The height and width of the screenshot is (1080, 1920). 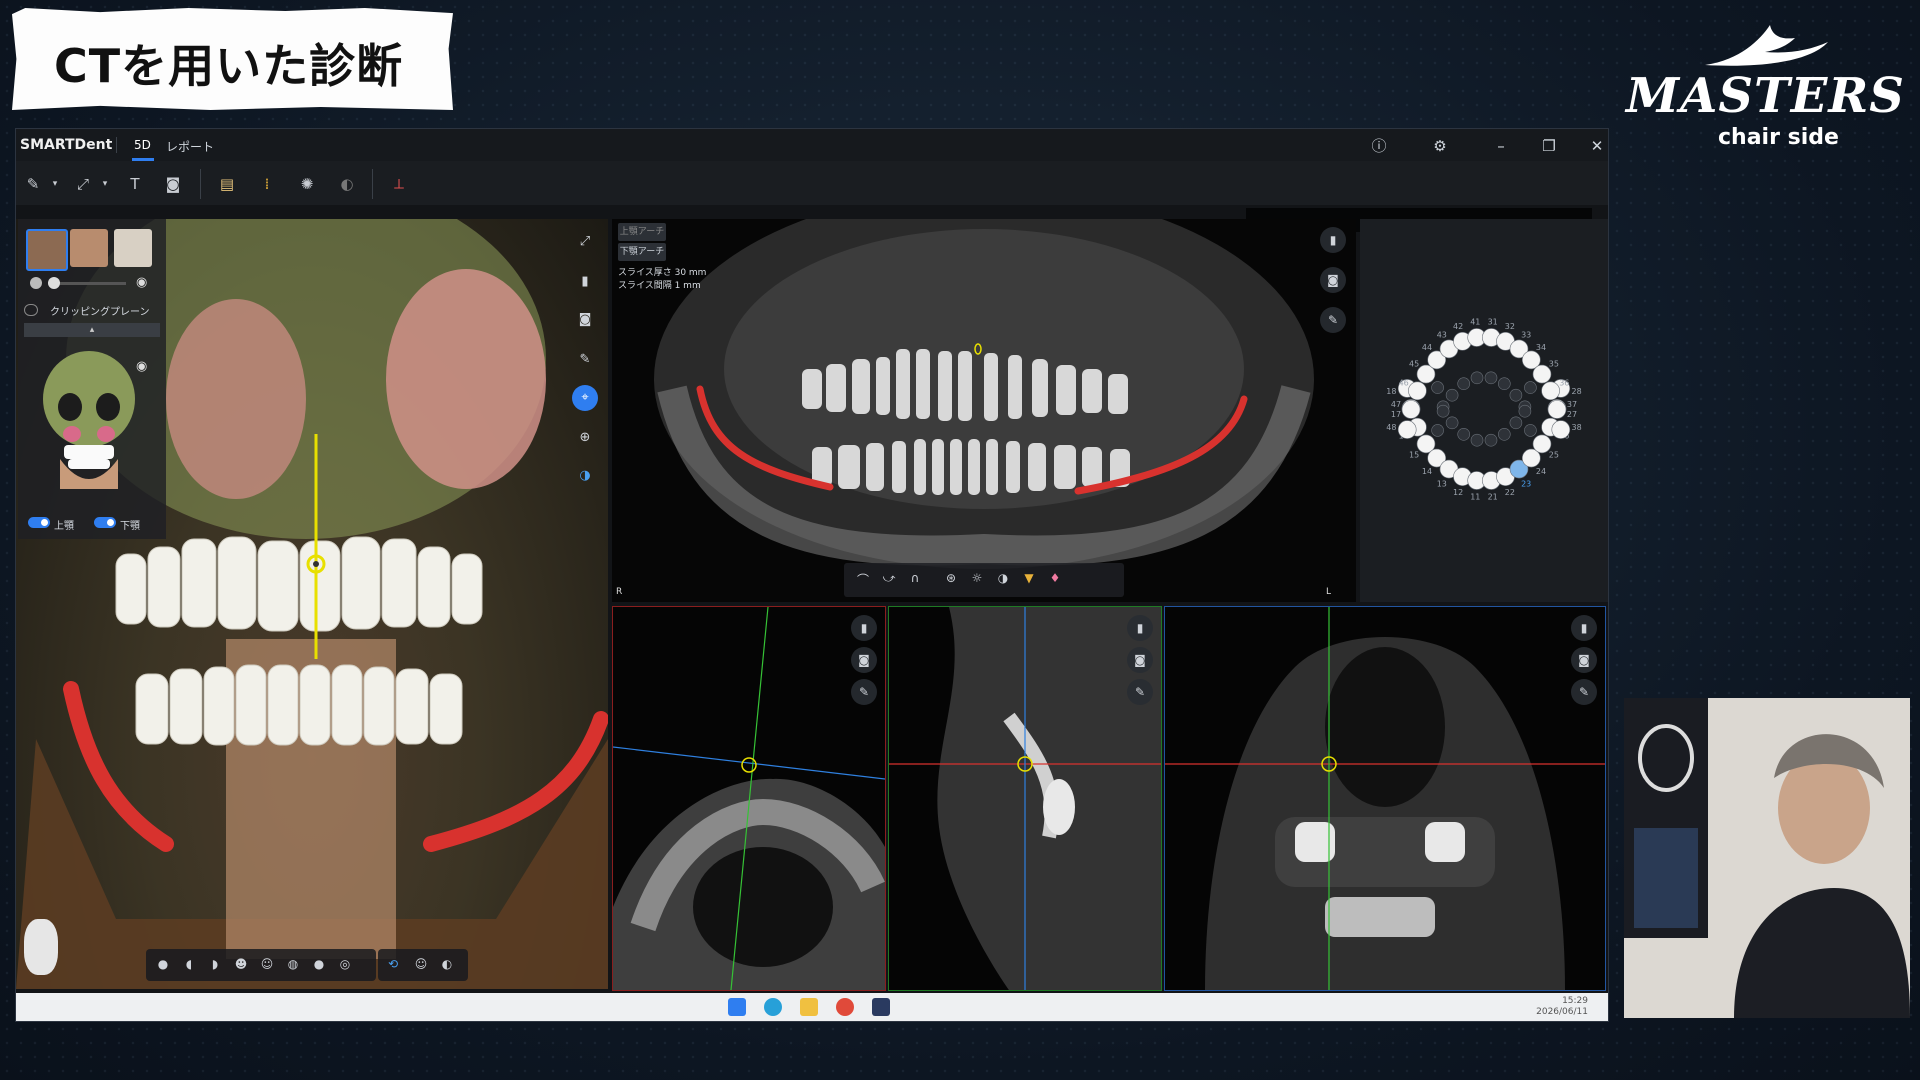 I want to click on face-icon: ☺, so click(x=421, y=966).